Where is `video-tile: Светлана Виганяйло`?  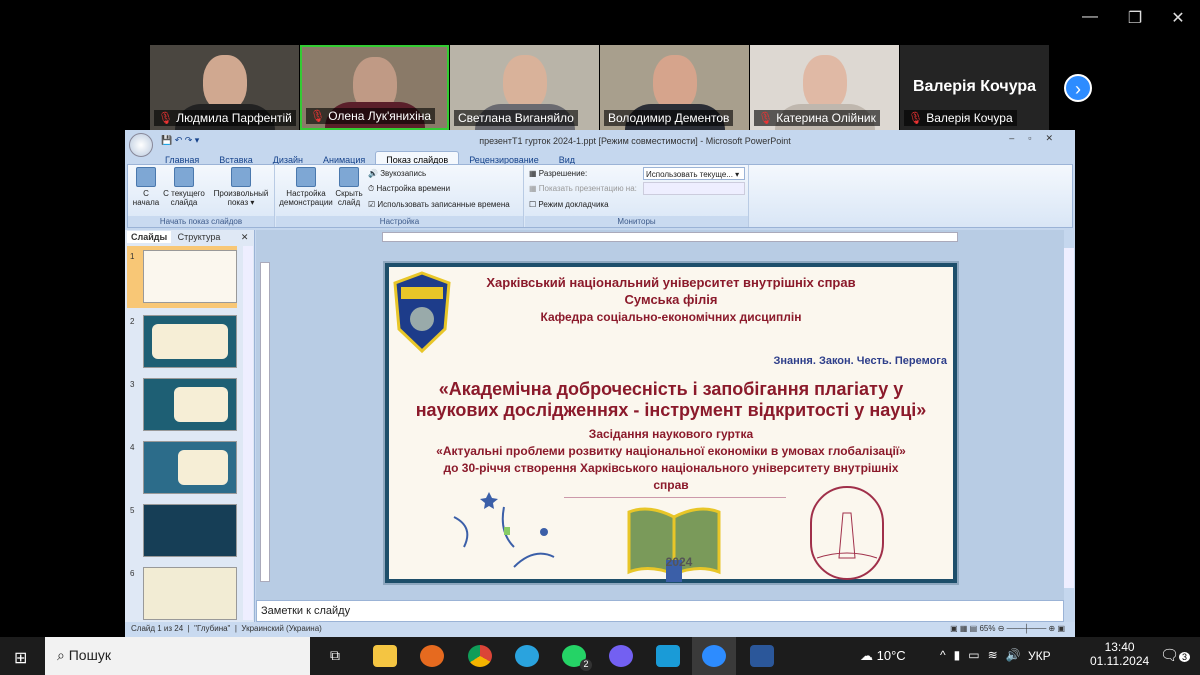
video-tile: Светлана Виганяйло is located at coordinates (524, 87).